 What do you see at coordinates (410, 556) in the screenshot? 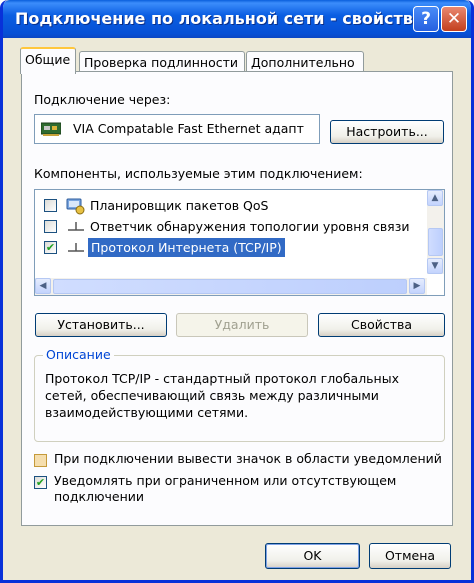
I see `cancel-button: Отмена` at bounding box center [410, 556].